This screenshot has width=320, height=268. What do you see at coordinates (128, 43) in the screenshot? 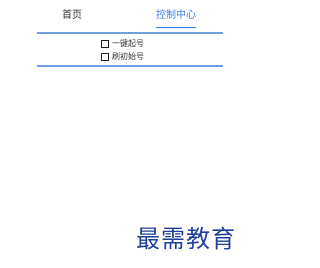
I see `one-click-create-label: 一键起号` at bounding box center [128, 43].